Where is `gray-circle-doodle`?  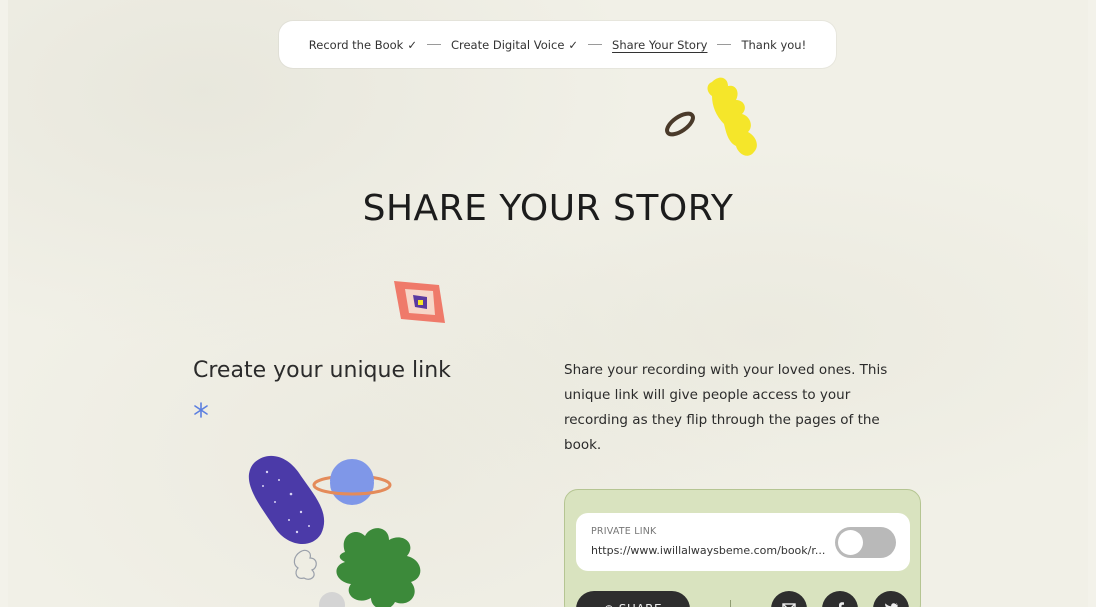 gray-circle-doodle is located at coordinates (332, 599).